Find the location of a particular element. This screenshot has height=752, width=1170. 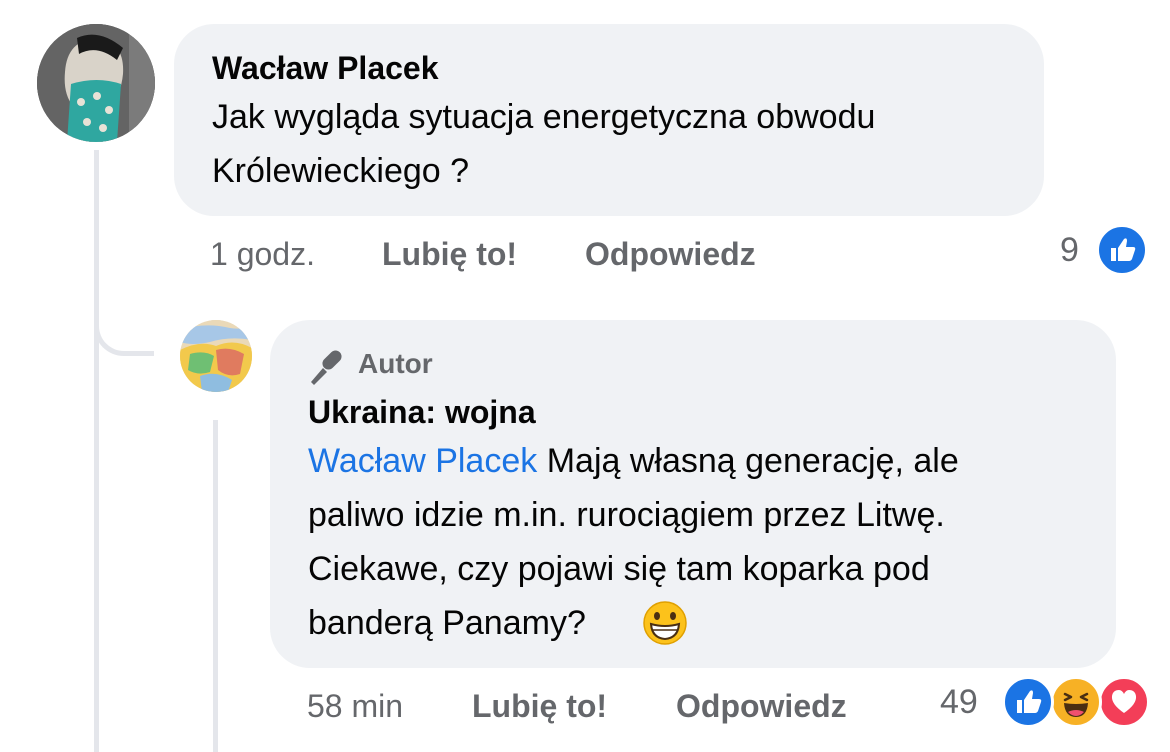

reply-text: Mają własną generację, ale is located at coordinates (748, 461).